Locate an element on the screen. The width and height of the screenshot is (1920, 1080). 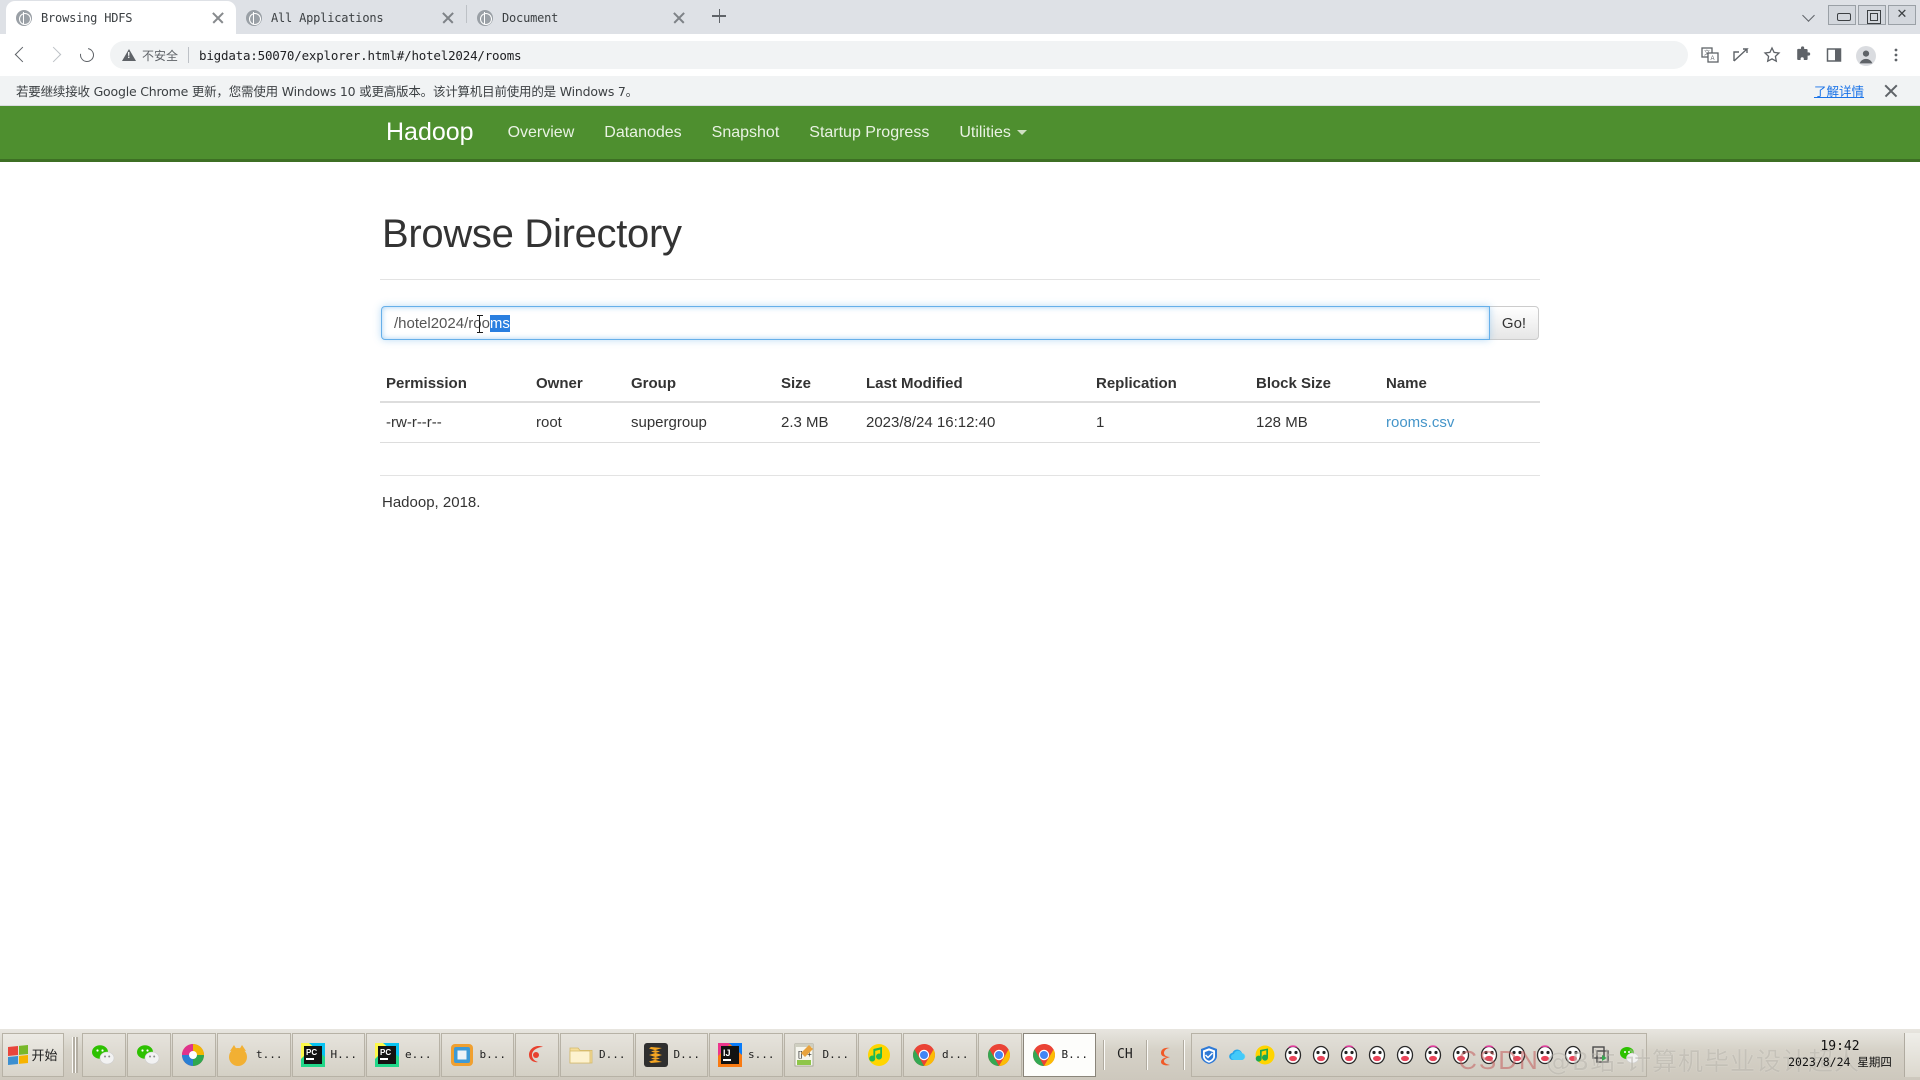
taskbar-clock: 19:42 2023/8/24 星期四 is located at coordinates (1843, 1054).